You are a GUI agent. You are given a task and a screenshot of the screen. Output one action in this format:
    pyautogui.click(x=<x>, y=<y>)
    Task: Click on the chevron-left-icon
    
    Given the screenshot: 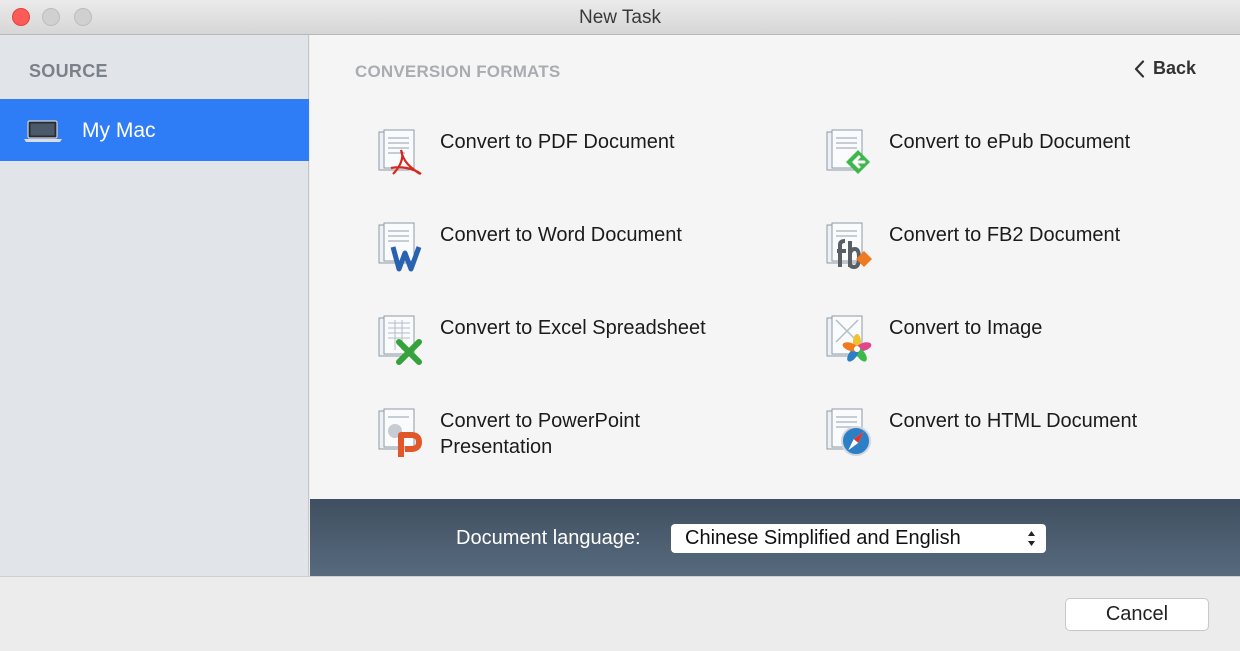 What is the action you would take?
    pyautogui.click(x=1139, y=68)
    